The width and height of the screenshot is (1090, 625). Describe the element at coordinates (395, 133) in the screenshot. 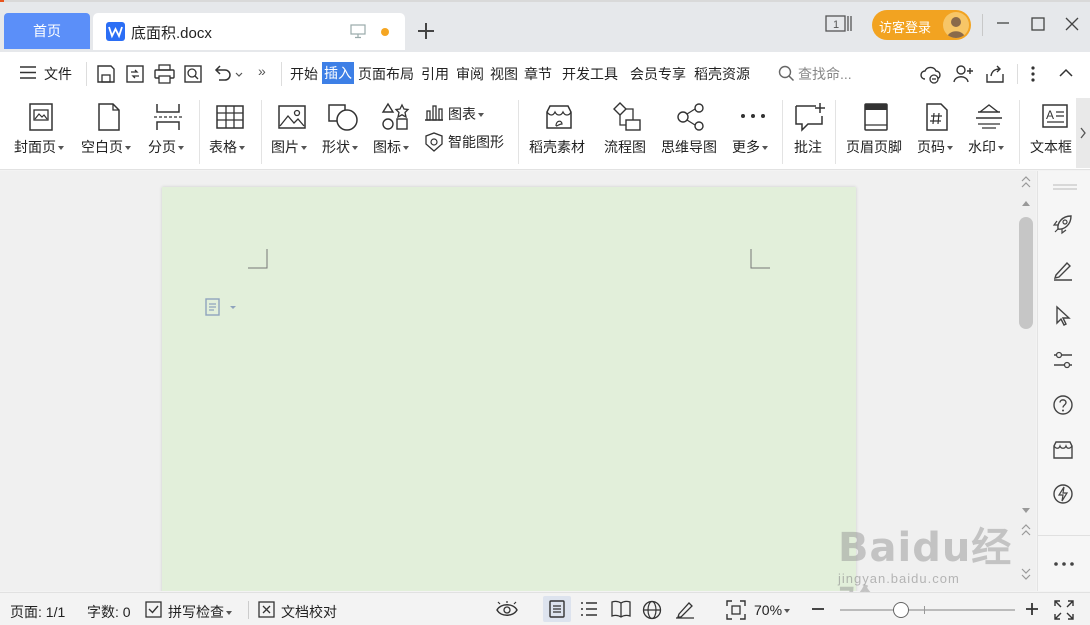

I see `icon-library-button: 图标` at that location.